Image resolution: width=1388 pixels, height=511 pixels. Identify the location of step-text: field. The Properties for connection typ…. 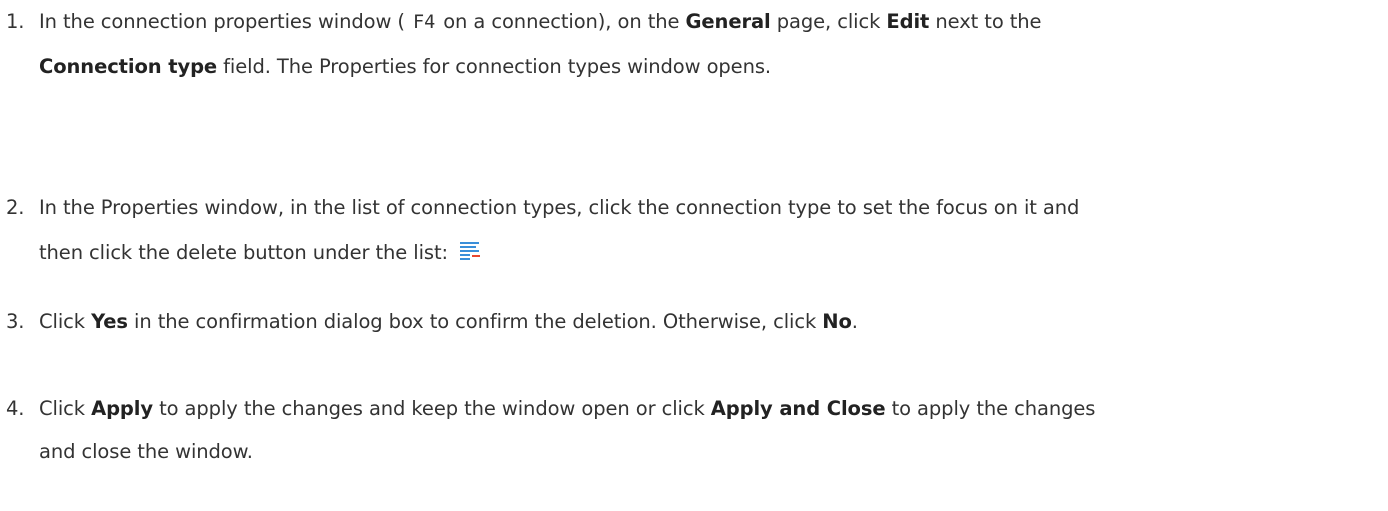
(494, 66).